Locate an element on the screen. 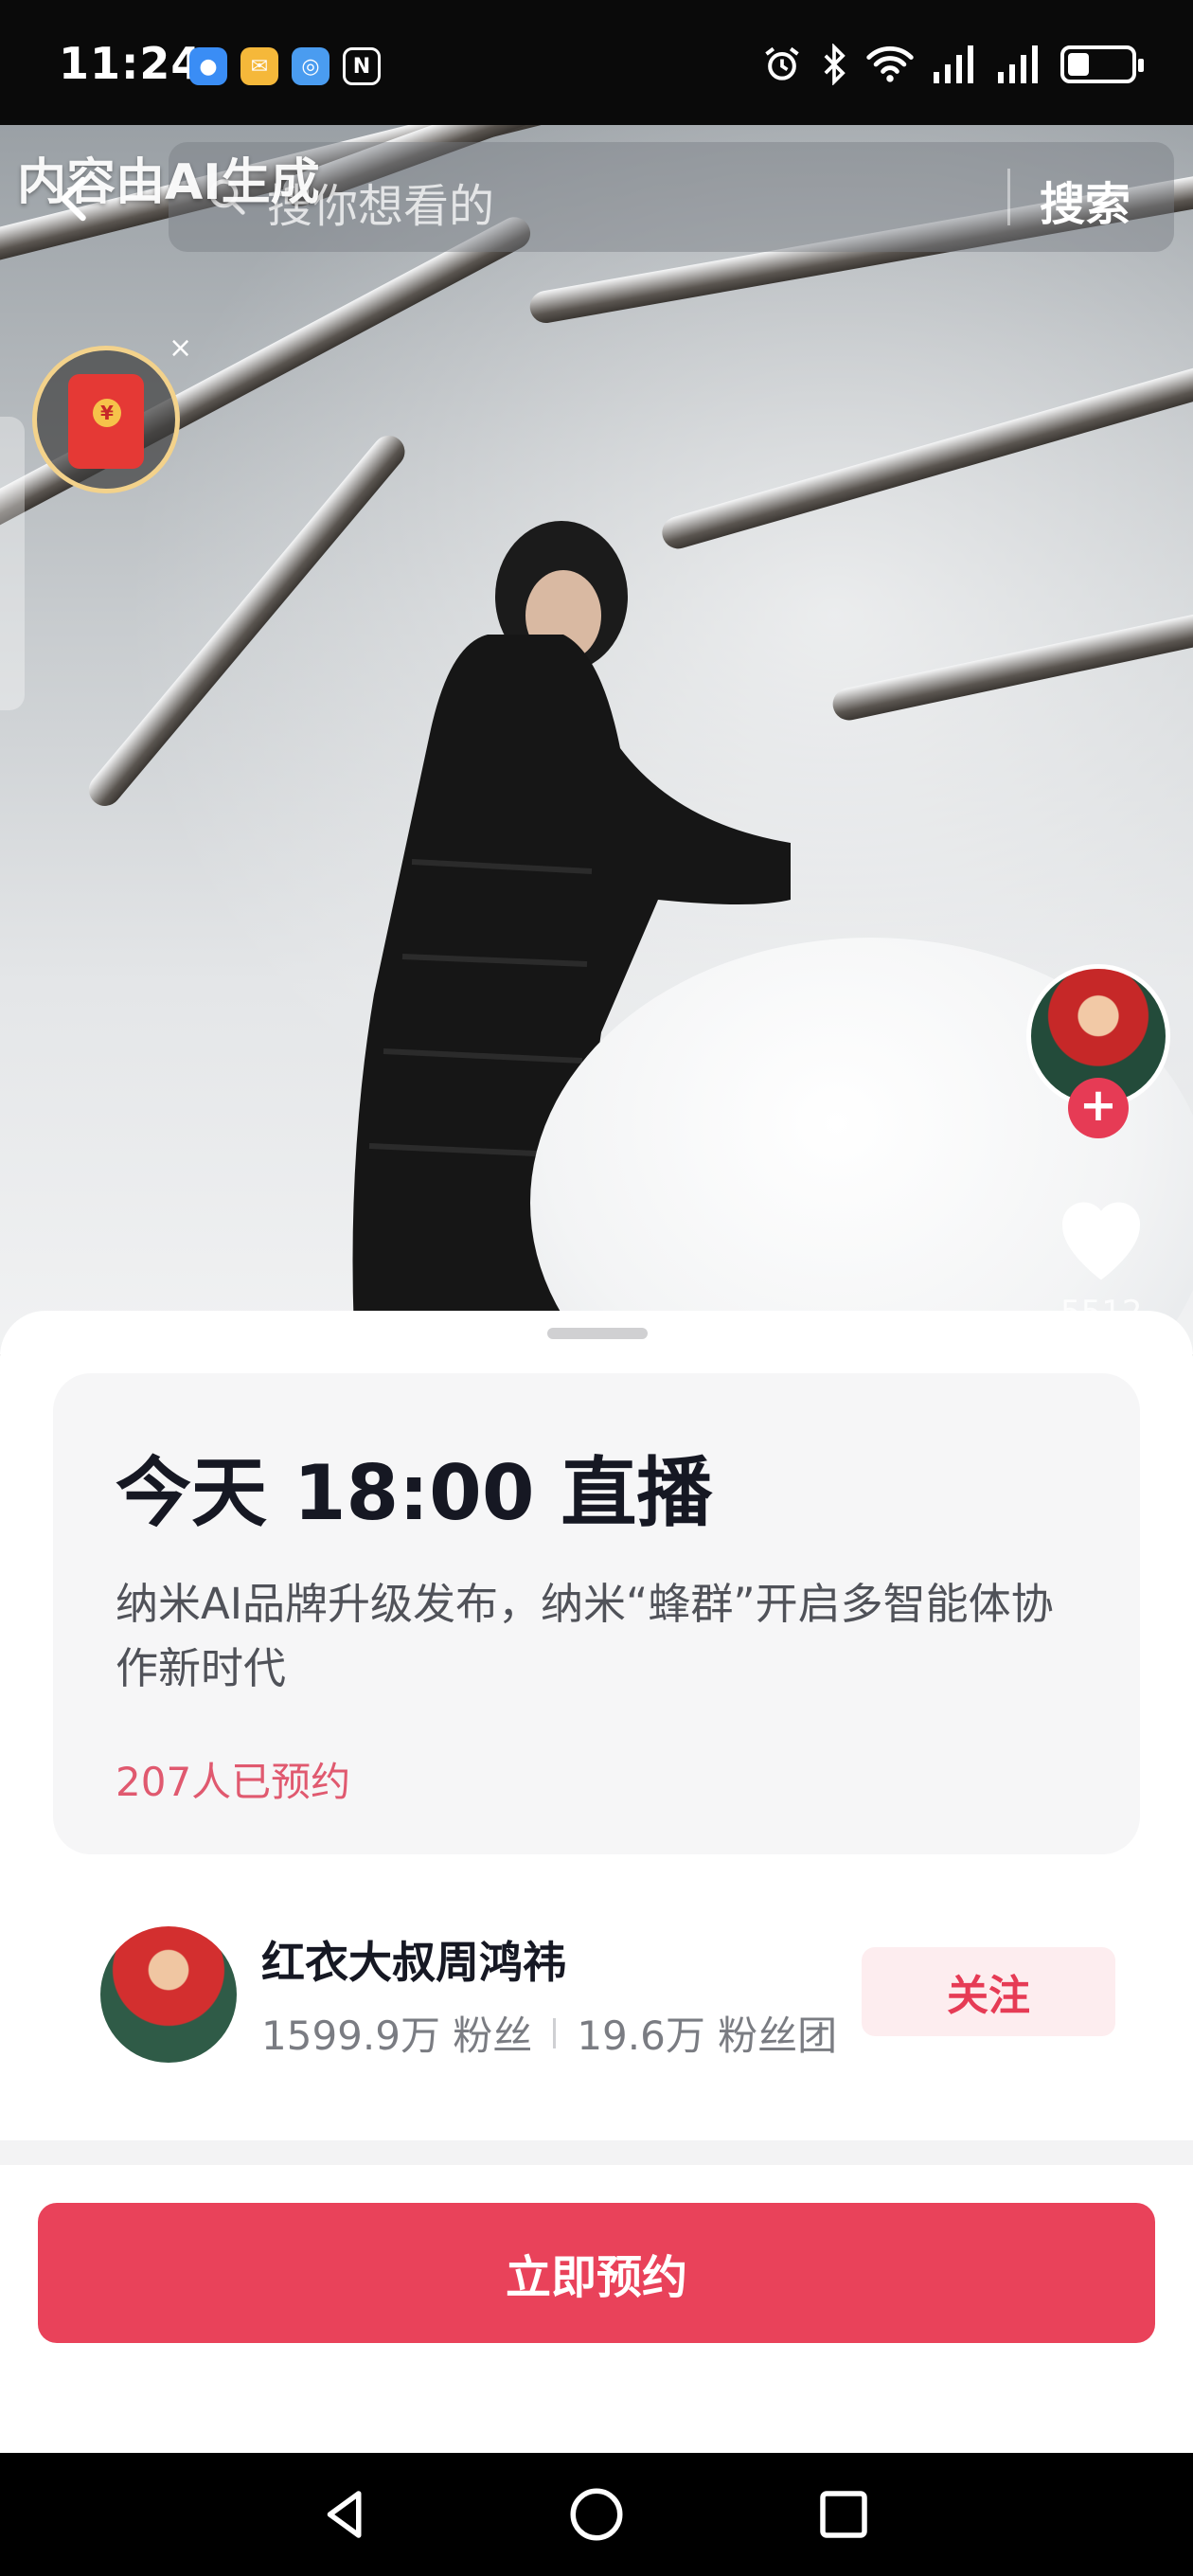 Image resolution: width=1193 pixels, height=2576 pixels. chat-icon: ◎ is located at coordinates (310, 66).